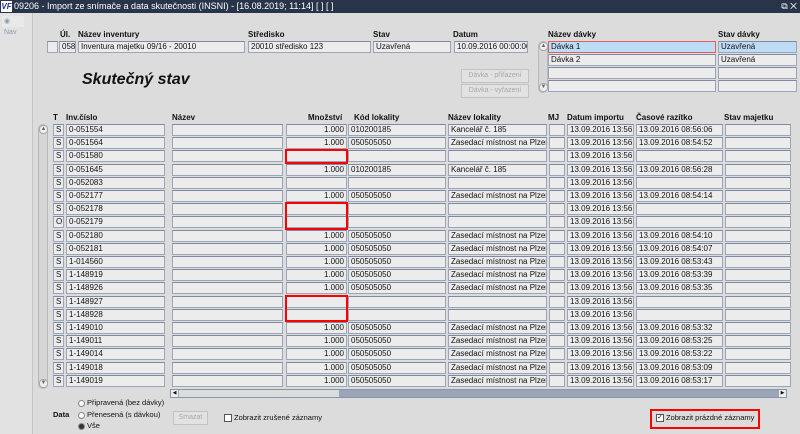 The image size is (800, 434). I want to click on scroll-down-icon: ▼, so click(43, 383).